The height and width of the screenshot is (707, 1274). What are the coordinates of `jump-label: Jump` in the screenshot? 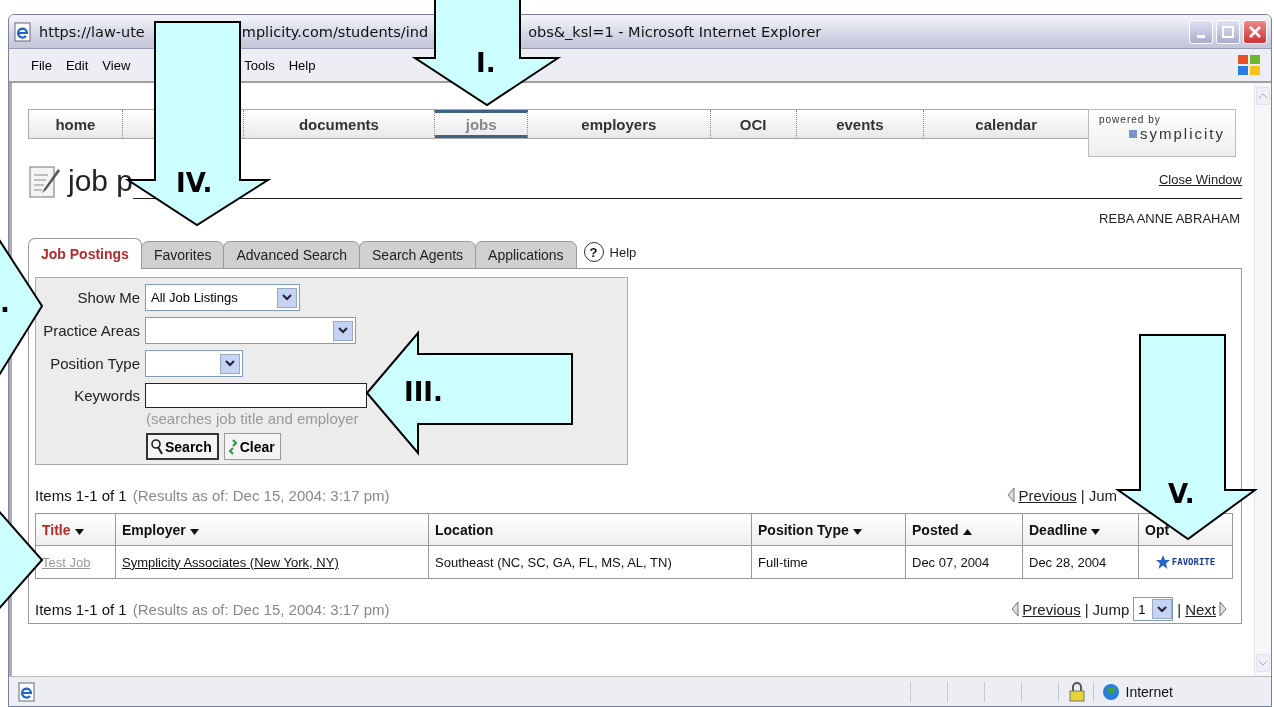 It's located at (1111, 609).